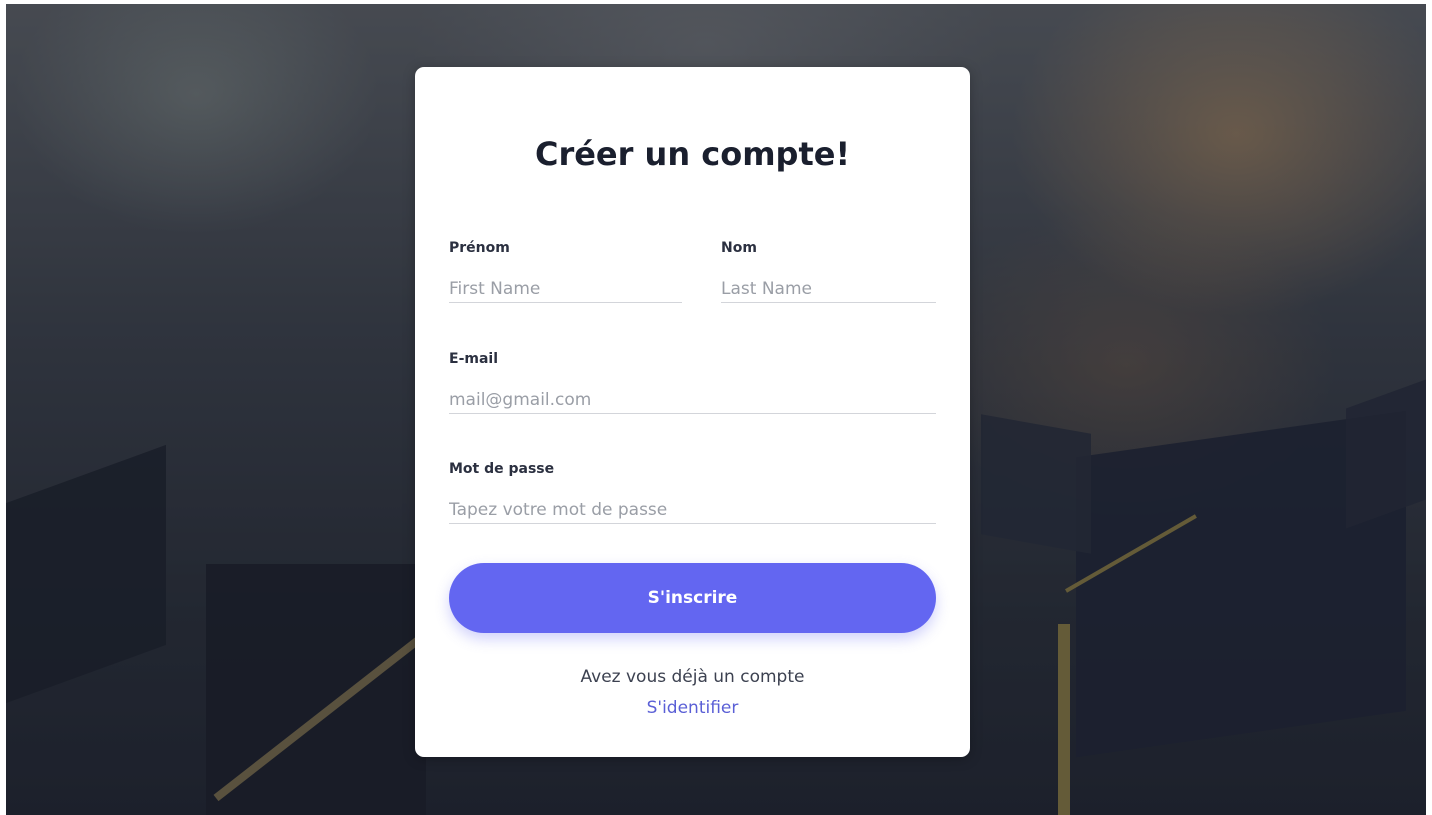 This screenshot has width=1432, height=815. What do you see at coordinates (692, 400) in the screenshot?
I see `email-input` at bounding box center [692, 400].